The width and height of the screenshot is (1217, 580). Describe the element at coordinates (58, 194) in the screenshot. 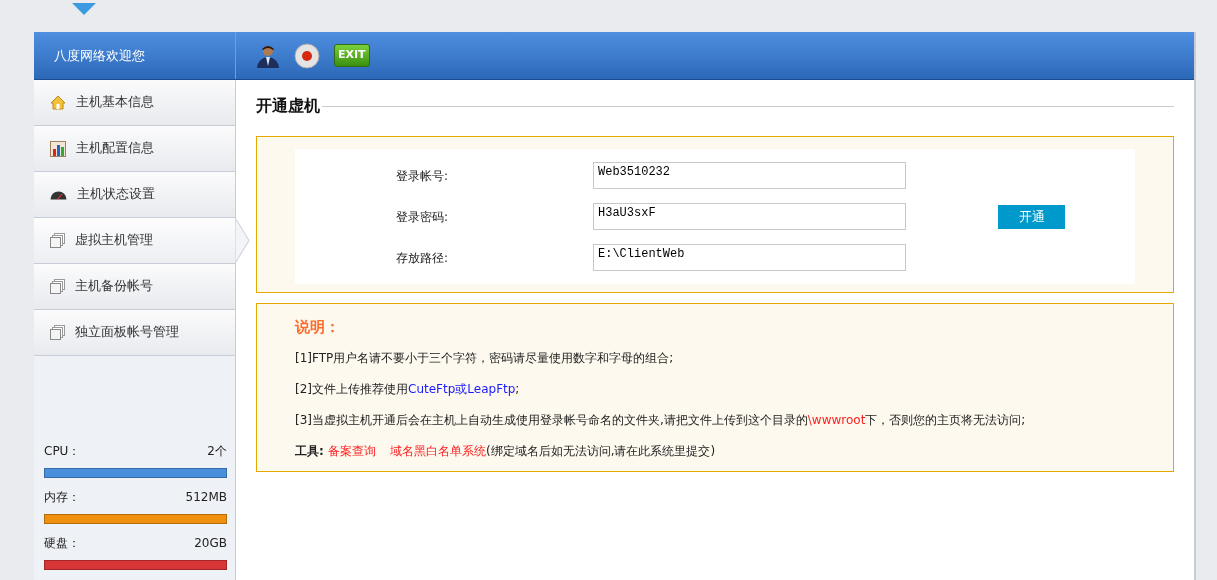

I see `gauge-icon` at that location.